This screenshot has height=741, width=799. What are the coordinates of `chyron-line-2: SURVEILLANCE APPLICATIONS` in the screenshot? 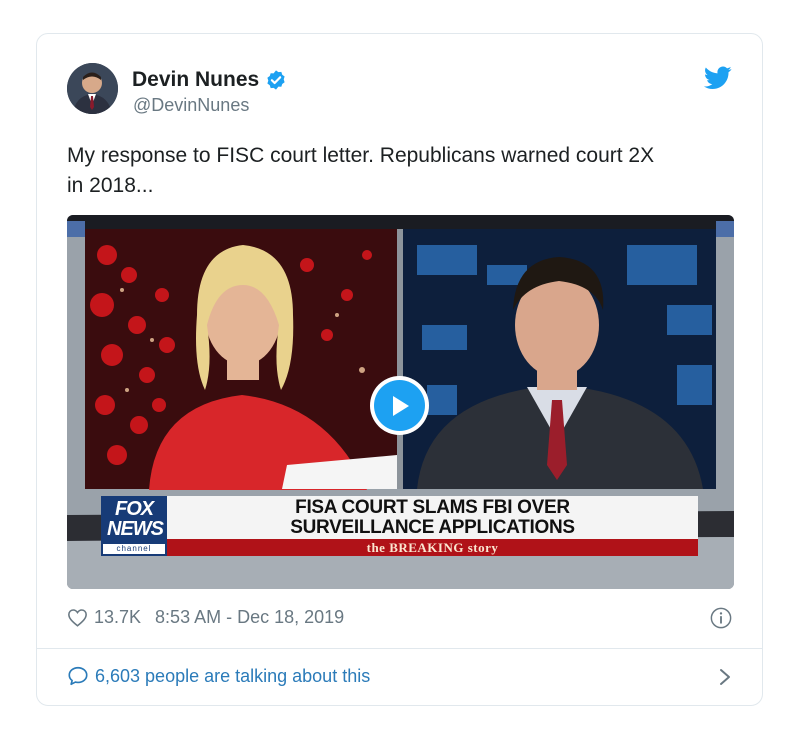 It's located at (432, 527).